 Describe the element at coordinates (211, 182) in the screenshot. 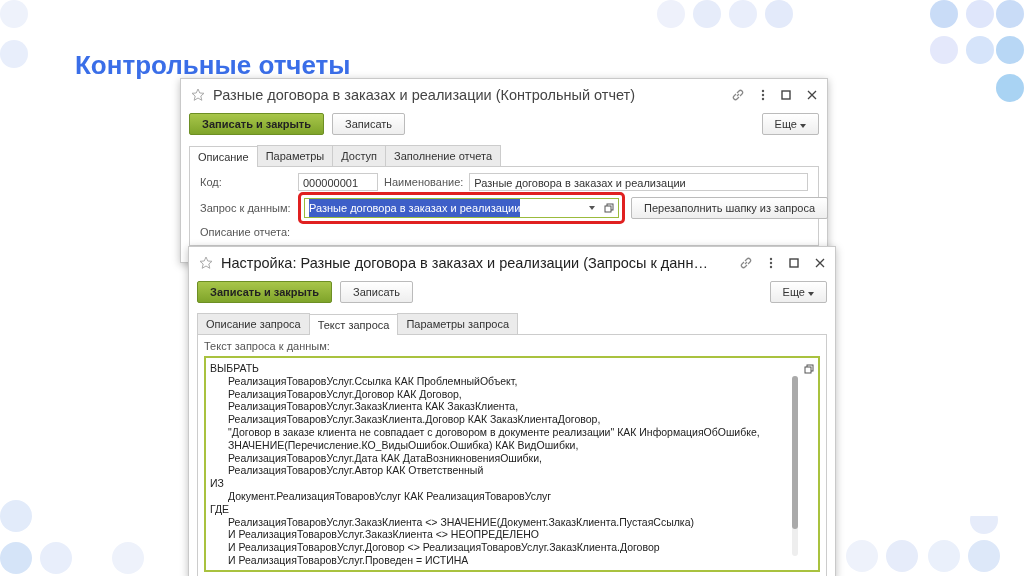

I see `code-label: Код:` at that location.